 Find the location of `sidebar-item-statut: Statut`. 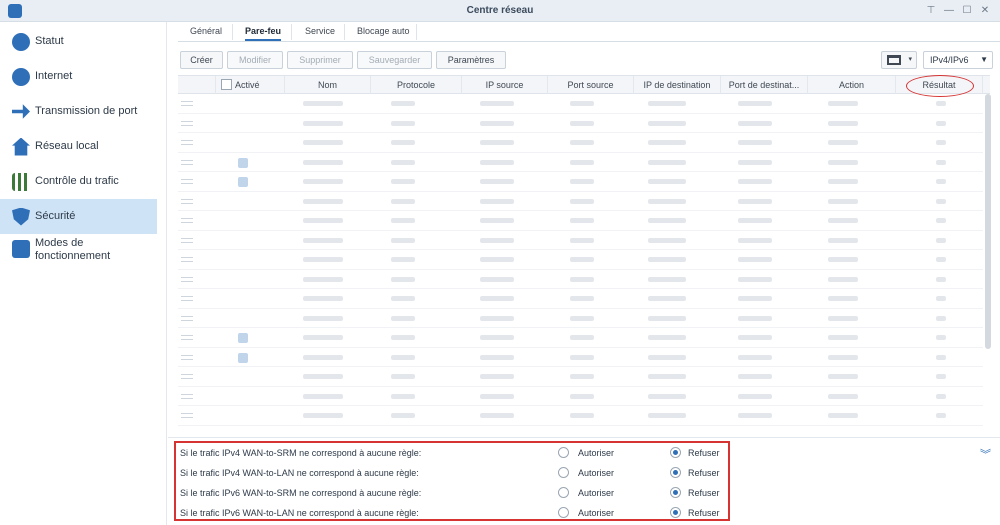

sidebar-item-statut: Statut is located at coordinates (78, 41).